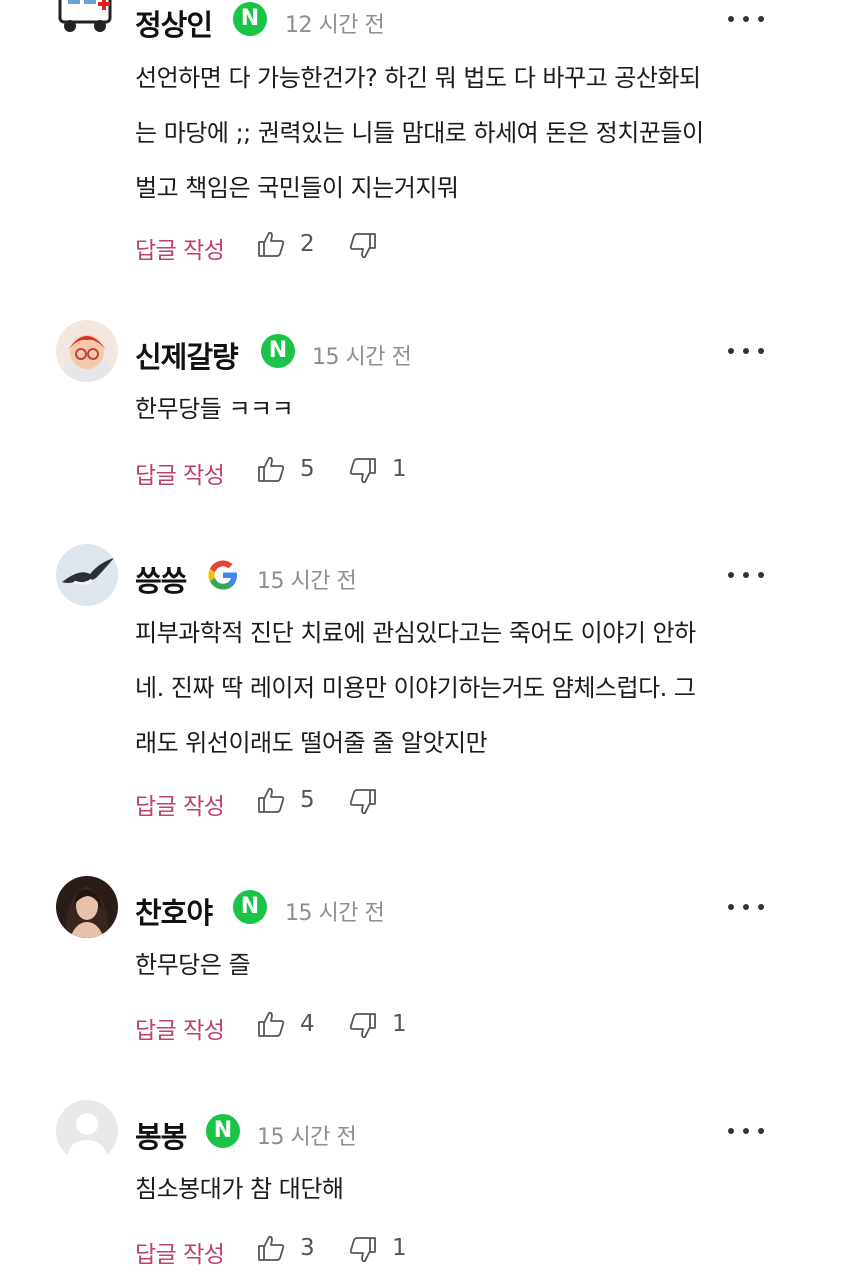  What do you see at coordinates (335, 25) in the screenshot?
I see `timestamp: 12 시간 전` at bounding box center [335, 25].